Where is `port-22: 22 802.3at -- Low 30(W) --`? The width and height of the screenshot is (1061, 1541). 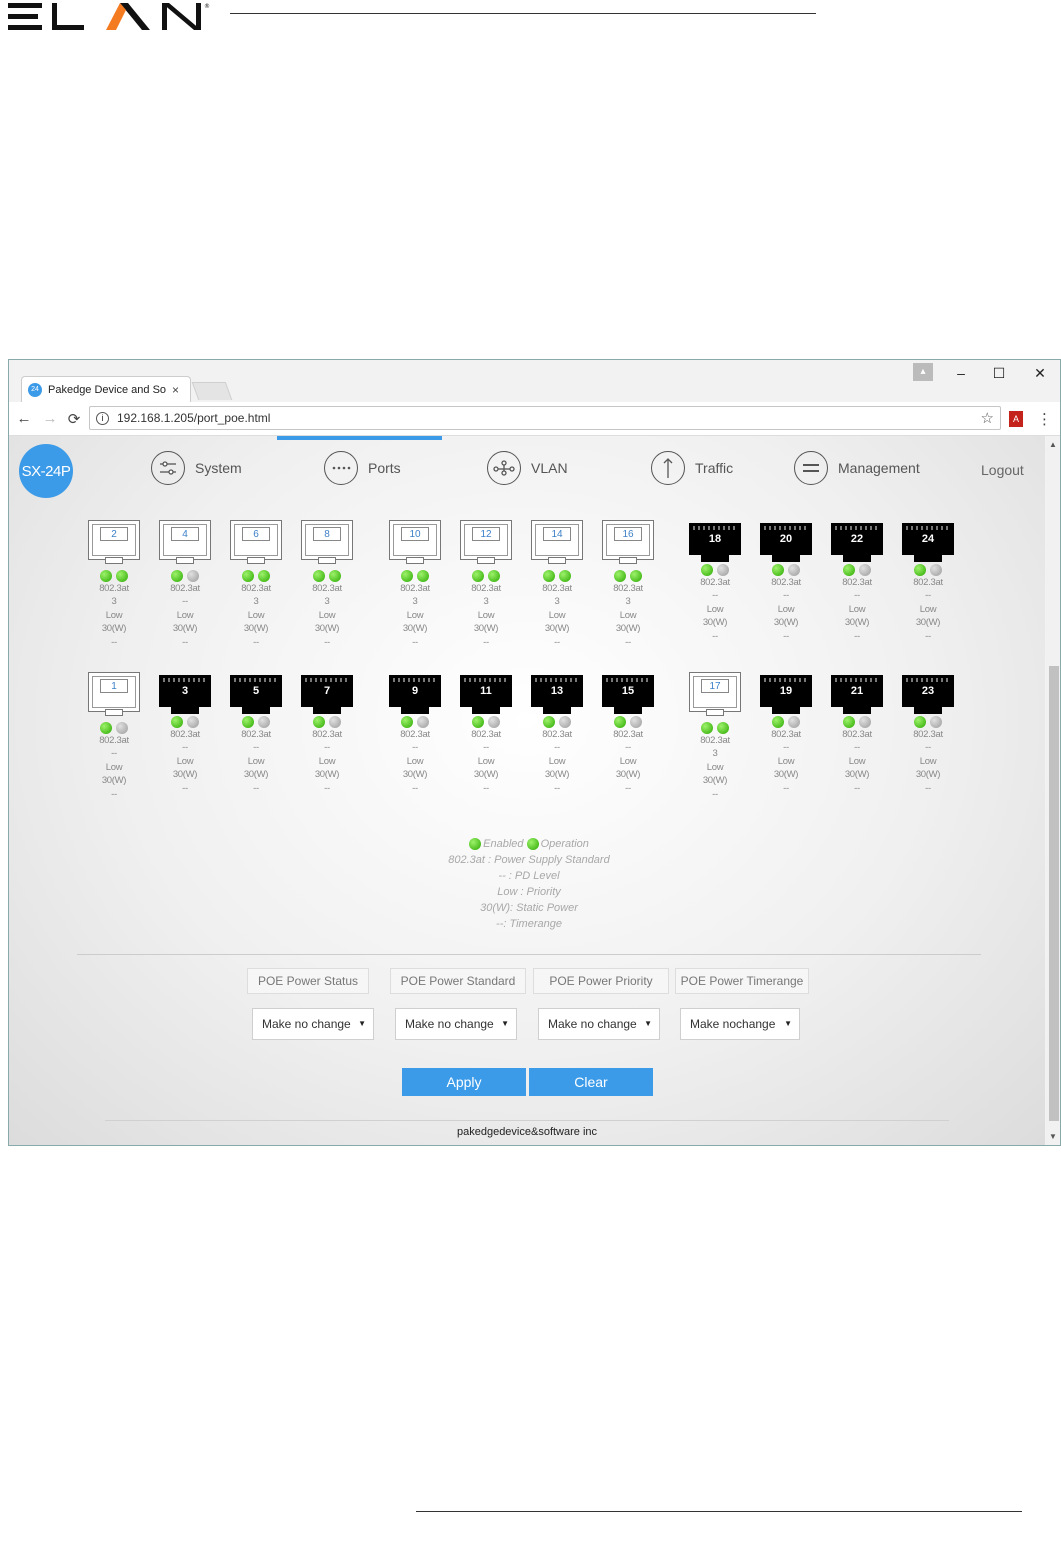
port-22: 22 802.3at -- Low 30(W) -- is located at coordinates (857, 581).